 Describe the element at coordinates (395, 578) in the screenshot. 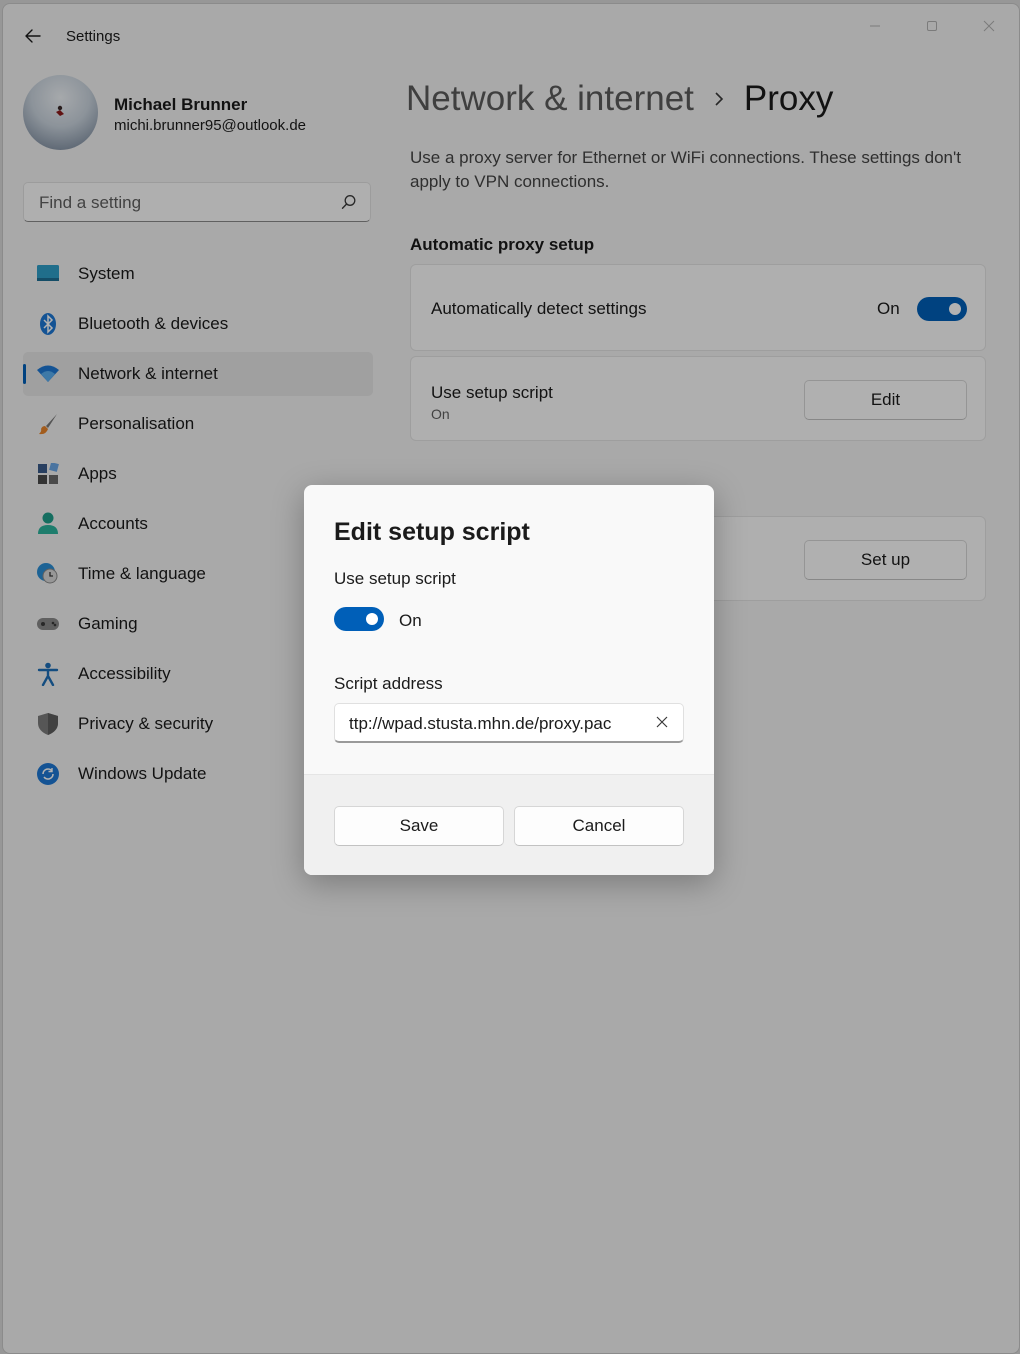

I see `use-setup-script-label: Use setup script` at that location.